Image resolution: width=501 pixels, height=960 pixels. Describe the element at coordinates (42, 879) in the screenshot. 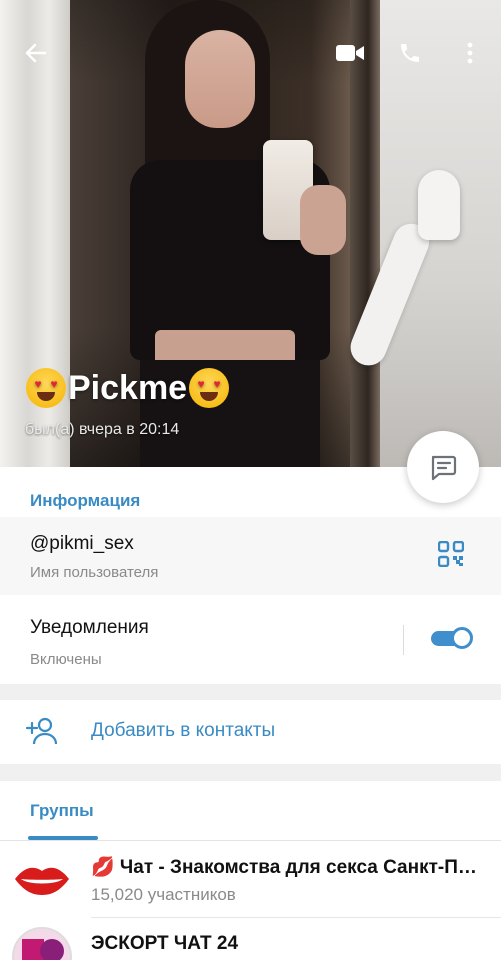

I see `lips-avatar` at that location.